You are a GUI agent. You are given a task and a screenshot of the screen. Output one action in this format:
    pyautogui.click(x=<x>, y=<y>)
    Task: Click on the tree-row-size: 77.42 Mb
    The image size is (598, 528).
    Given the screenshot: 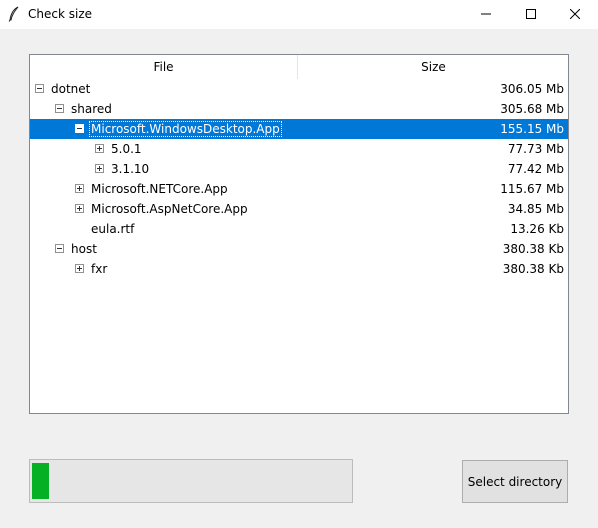 What is the action you would take?
    pyautogui.click(x=535, y=169)
    